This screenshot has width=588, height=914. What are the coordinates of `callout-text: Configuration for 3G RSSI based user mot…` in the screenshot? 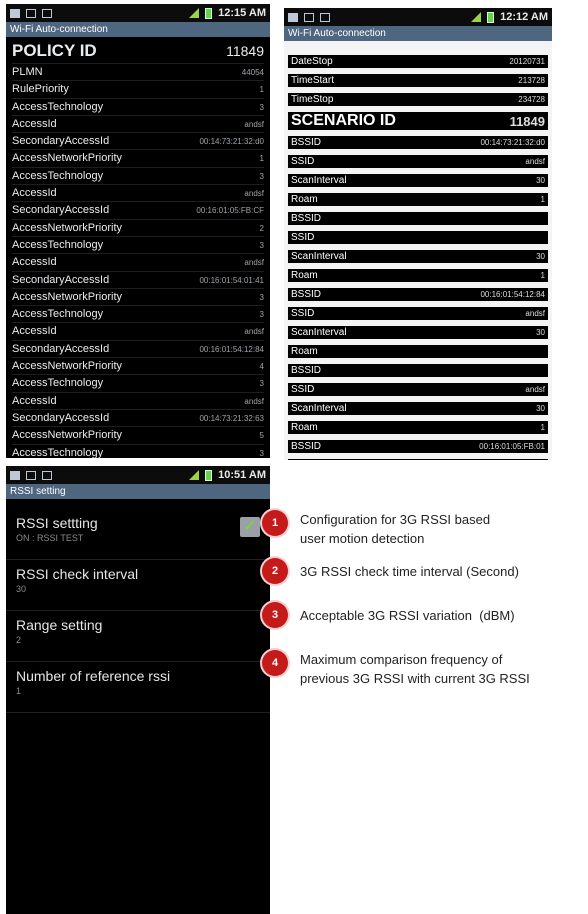 It's located at (395, 529).